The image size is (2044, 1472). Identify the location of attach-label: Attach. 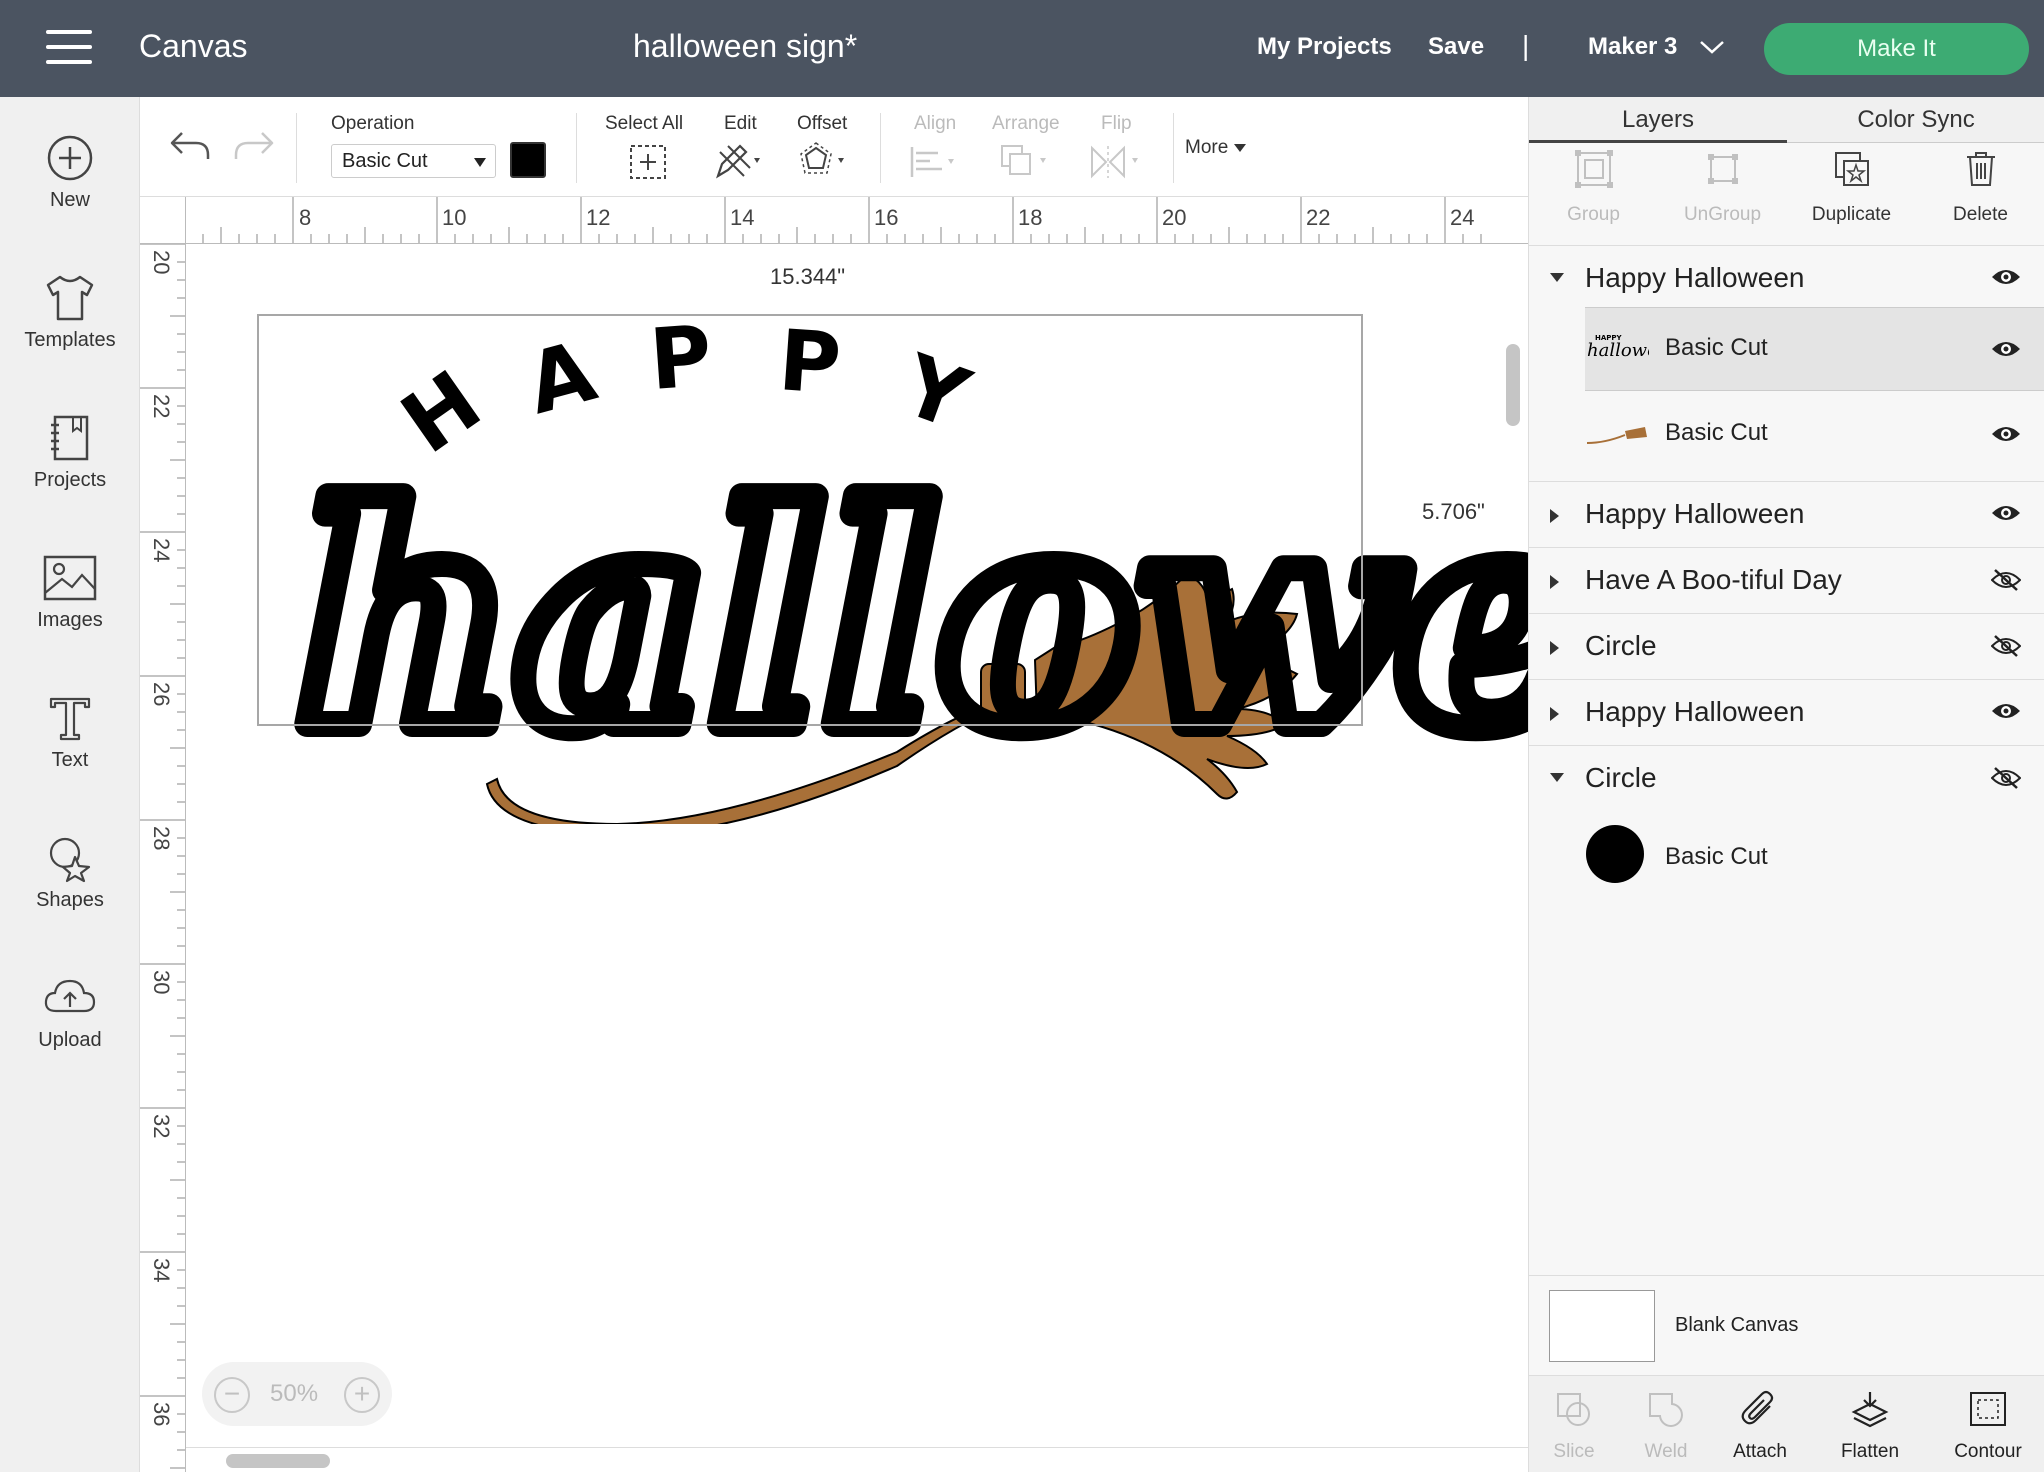
(1760, 1451).